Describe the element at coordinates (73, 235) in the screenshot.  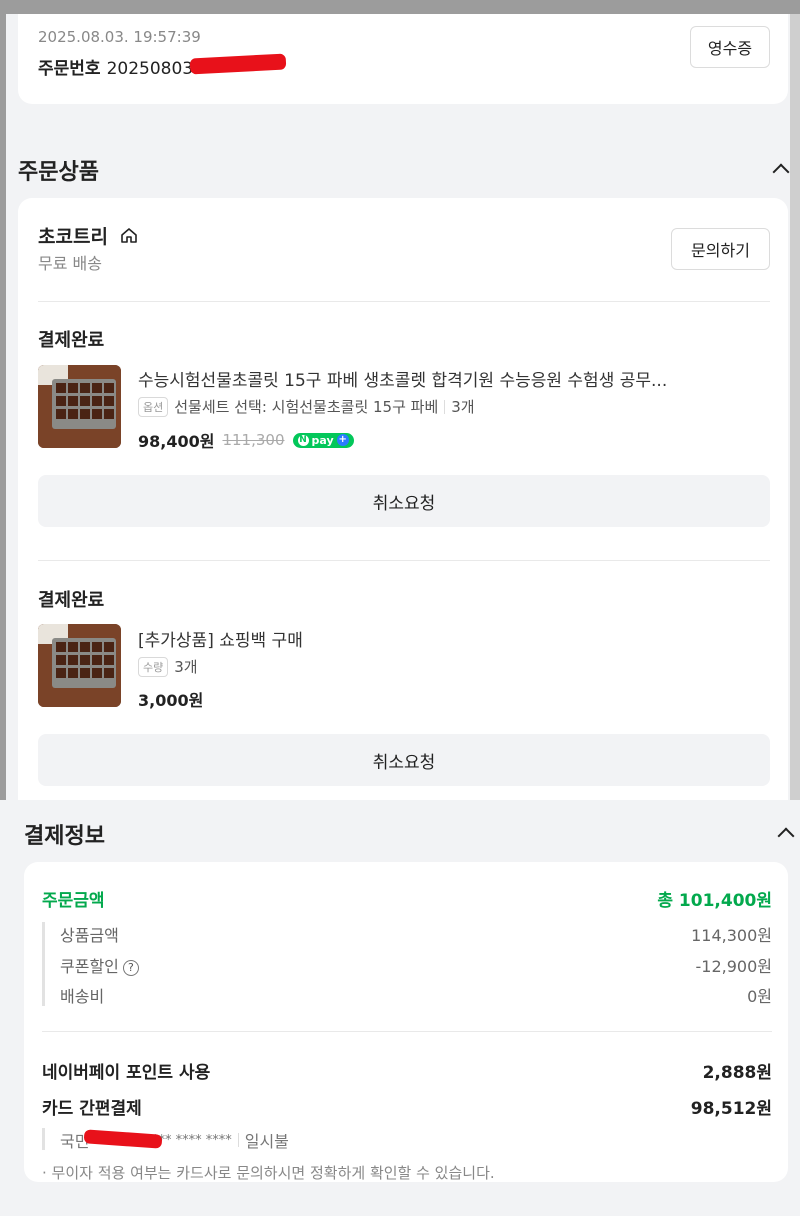
I see `store-name: 초코트리` at that location.